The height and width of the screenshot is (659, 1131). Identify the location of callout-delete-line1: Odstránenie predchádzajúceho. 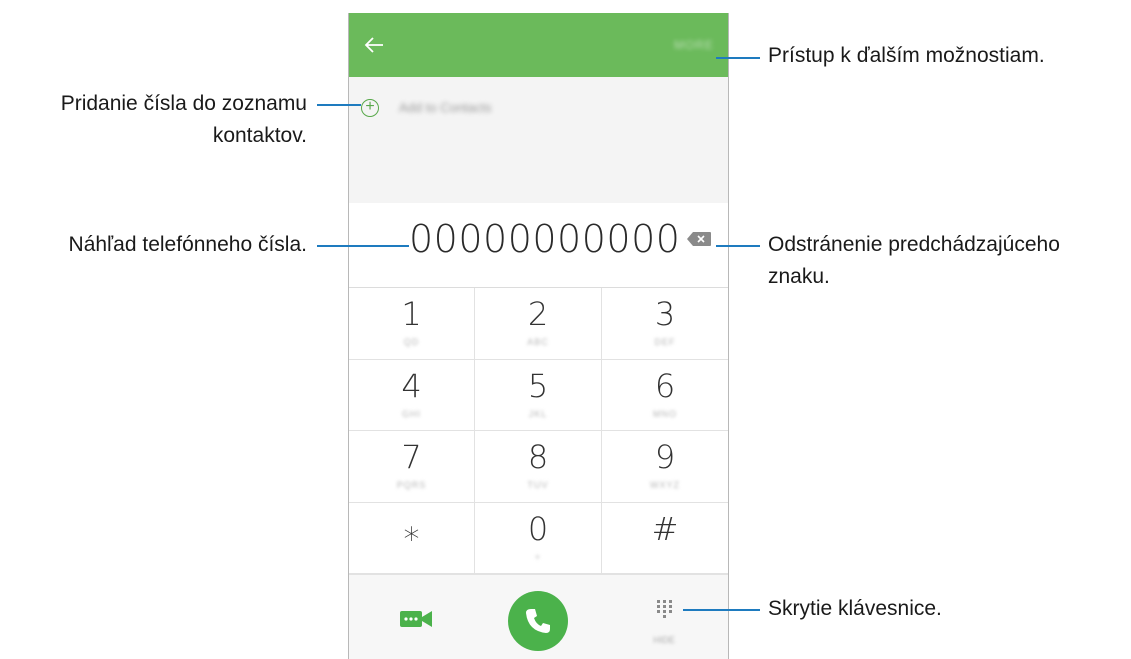
(914, 244).